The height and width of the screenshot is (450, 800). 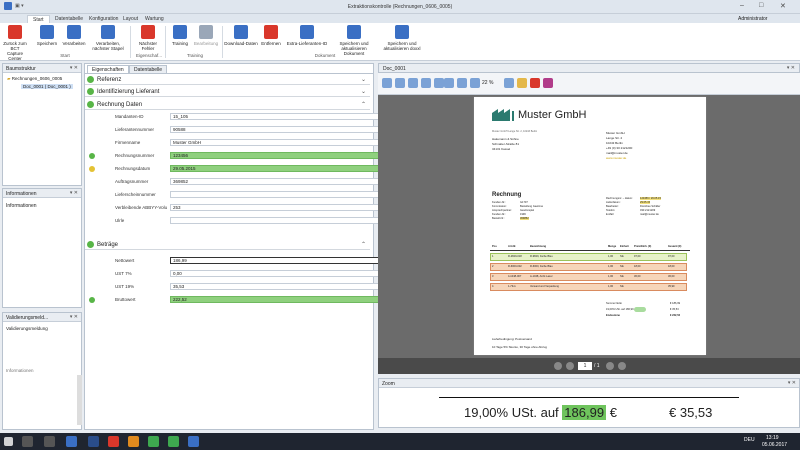 I want to click on user-name: Administrator, so click(x=752, y=19).